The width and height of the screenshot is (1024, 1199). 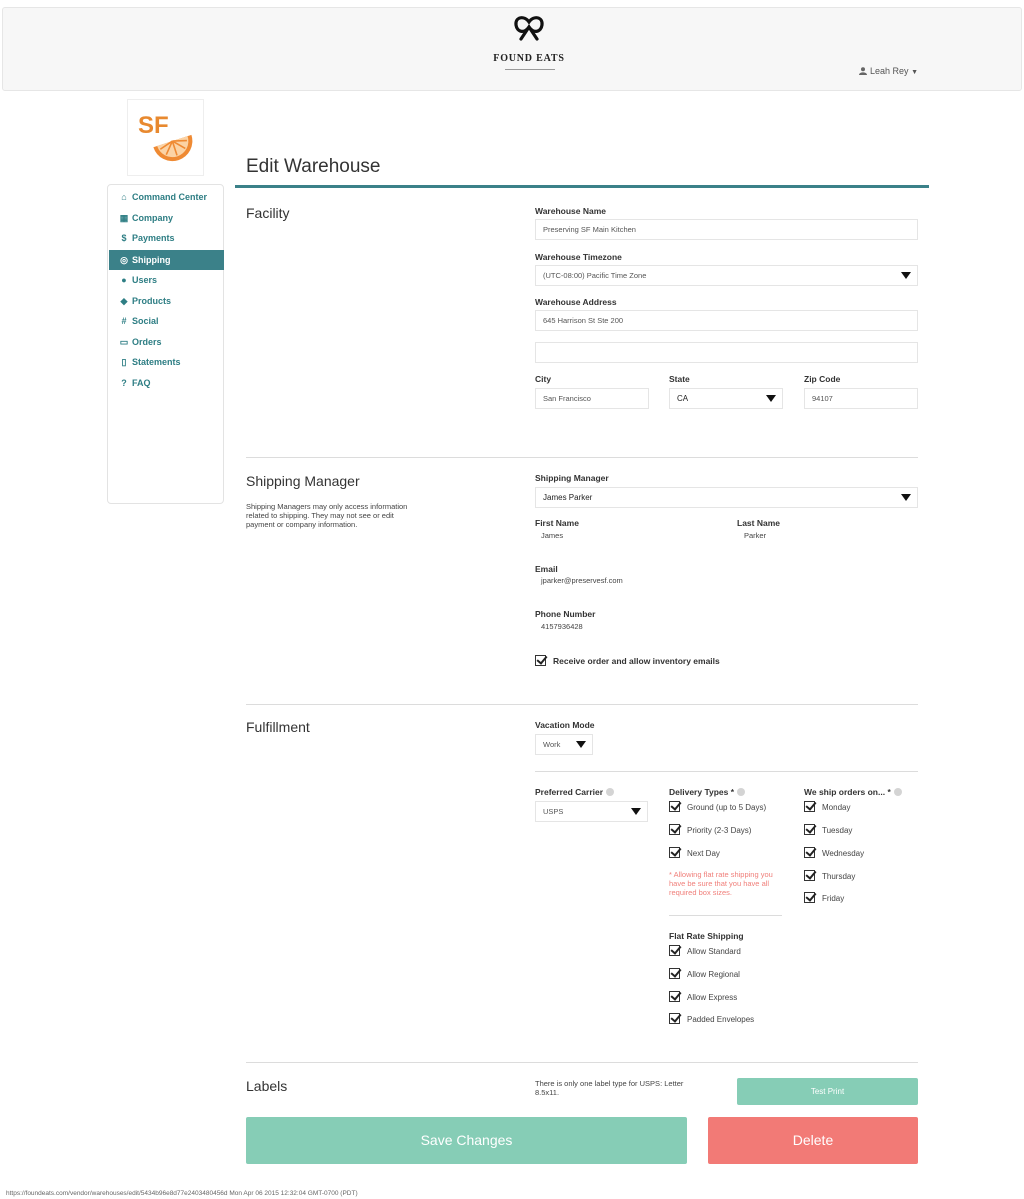 I want to click on sidebar-item-command-center: ⌂ Command Center, so click(x=166, y=197).